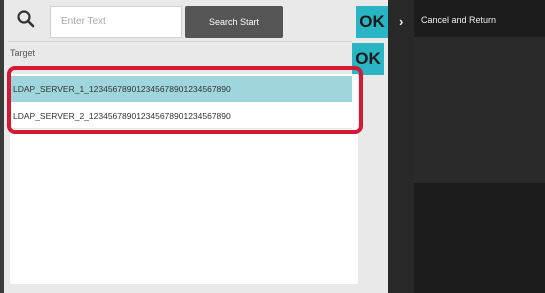 The height and width of the screenshot is (293, 545). I want to click on side-panel-strip, so click(401, 146).